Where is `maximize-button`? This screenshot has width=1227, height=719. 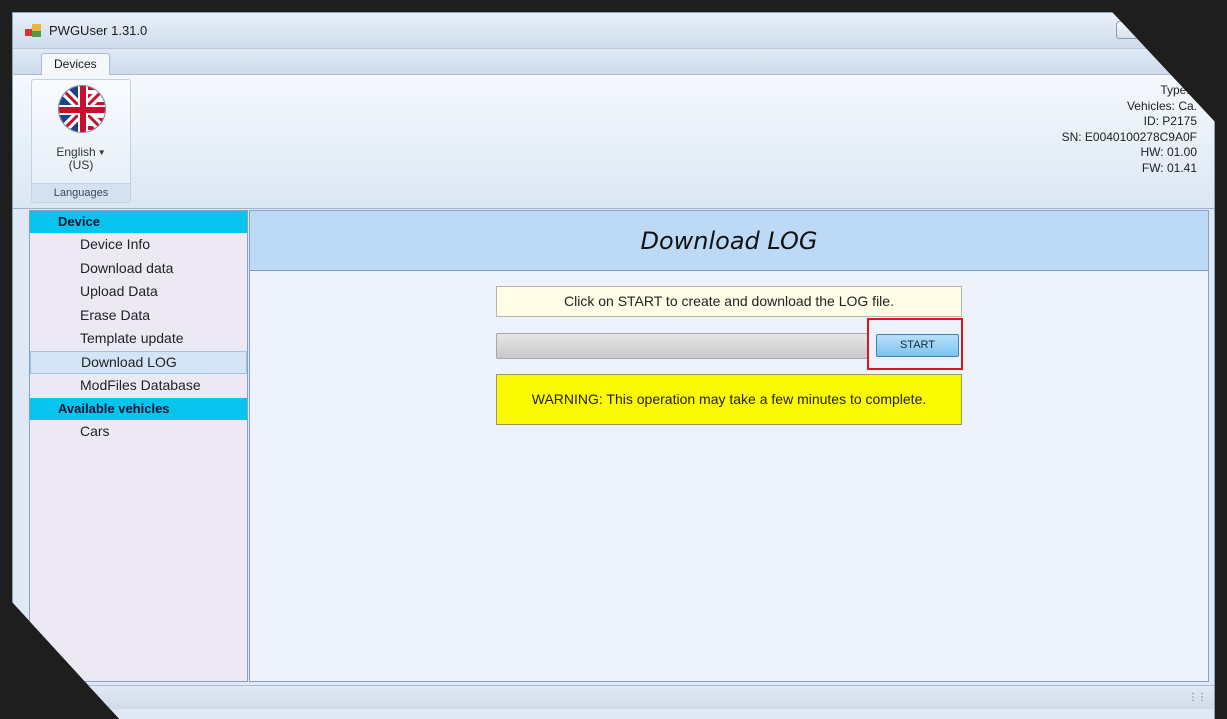
maximize-button is located at coordinates (1130, 30).